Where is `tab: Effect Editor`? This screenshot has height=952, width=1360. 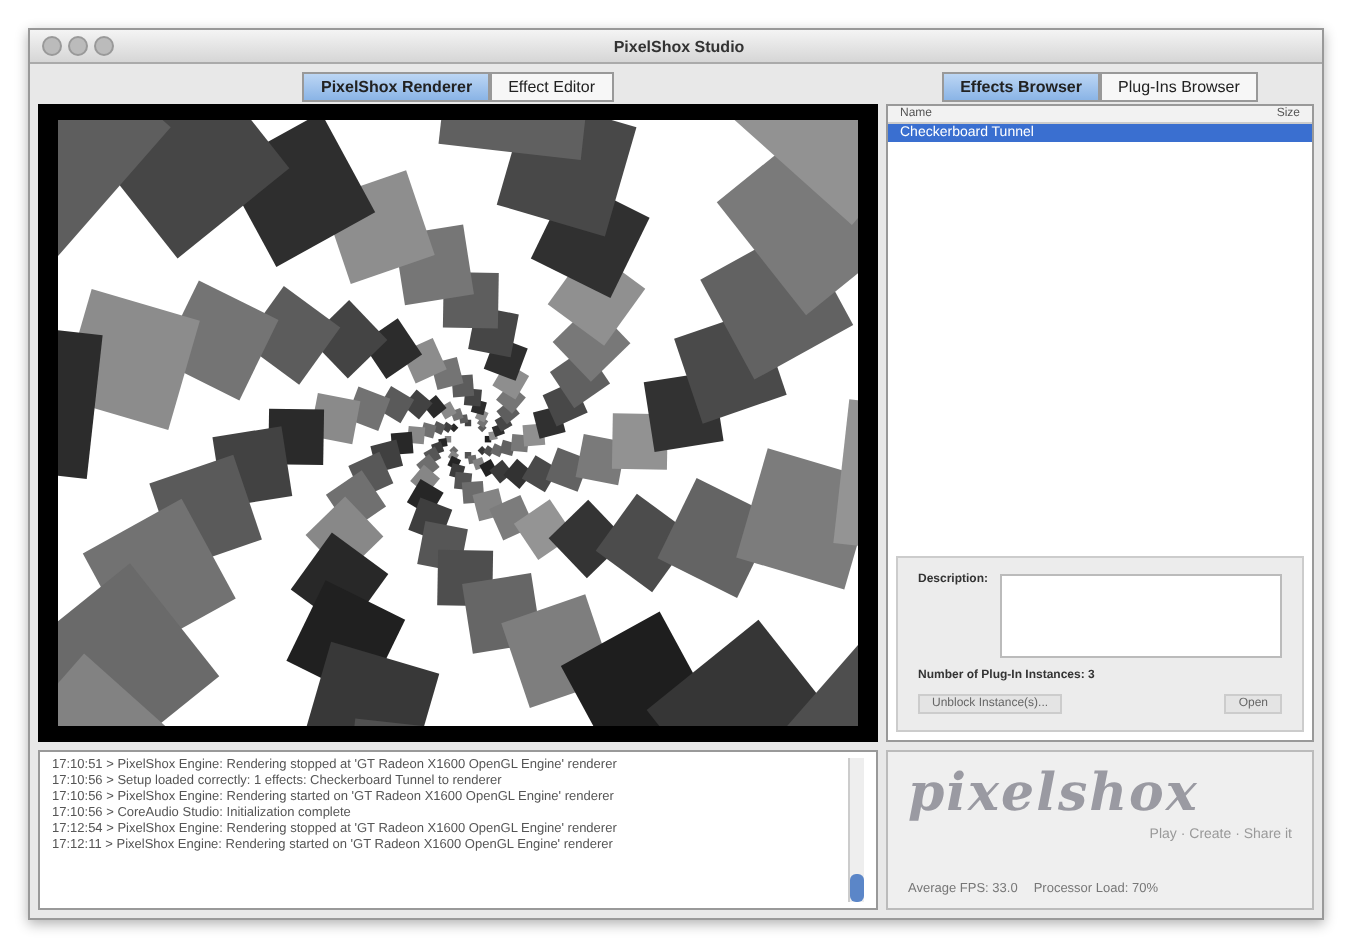
tab: Effect Editor is located at coordinates (552, 86).